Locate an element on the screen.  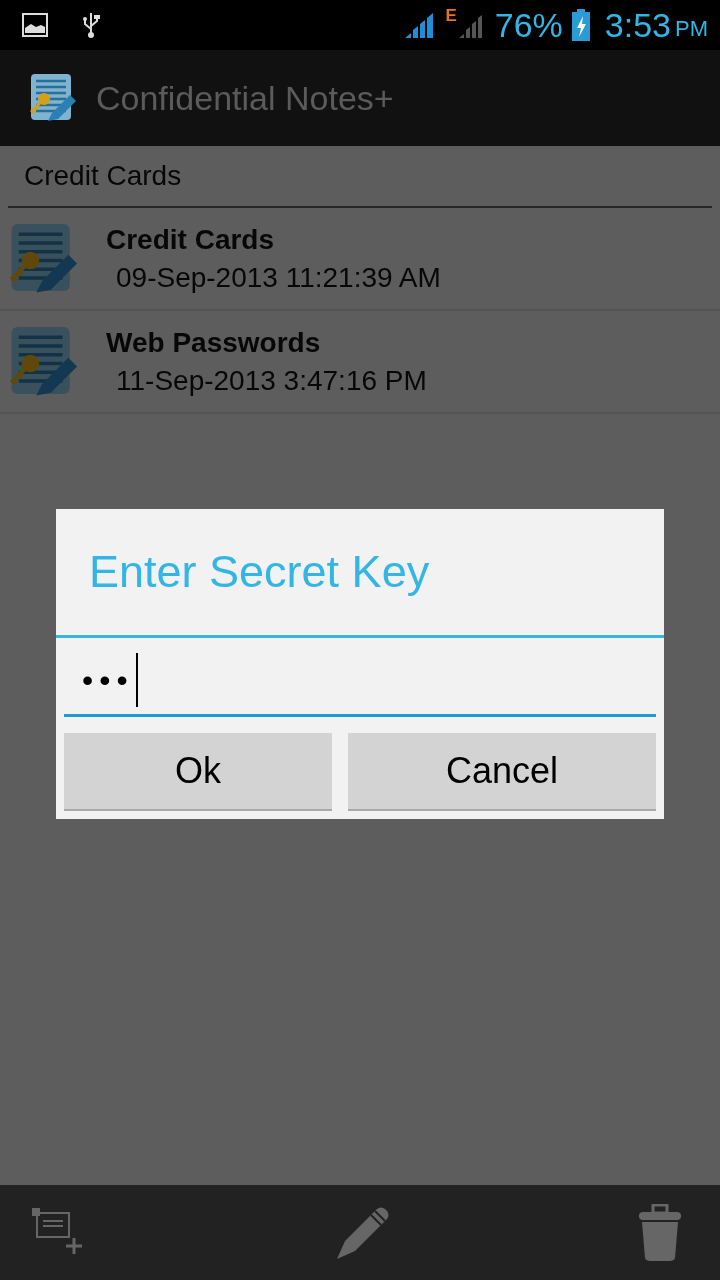
note-title: Credit Cards is located at coordinates (191, 239).